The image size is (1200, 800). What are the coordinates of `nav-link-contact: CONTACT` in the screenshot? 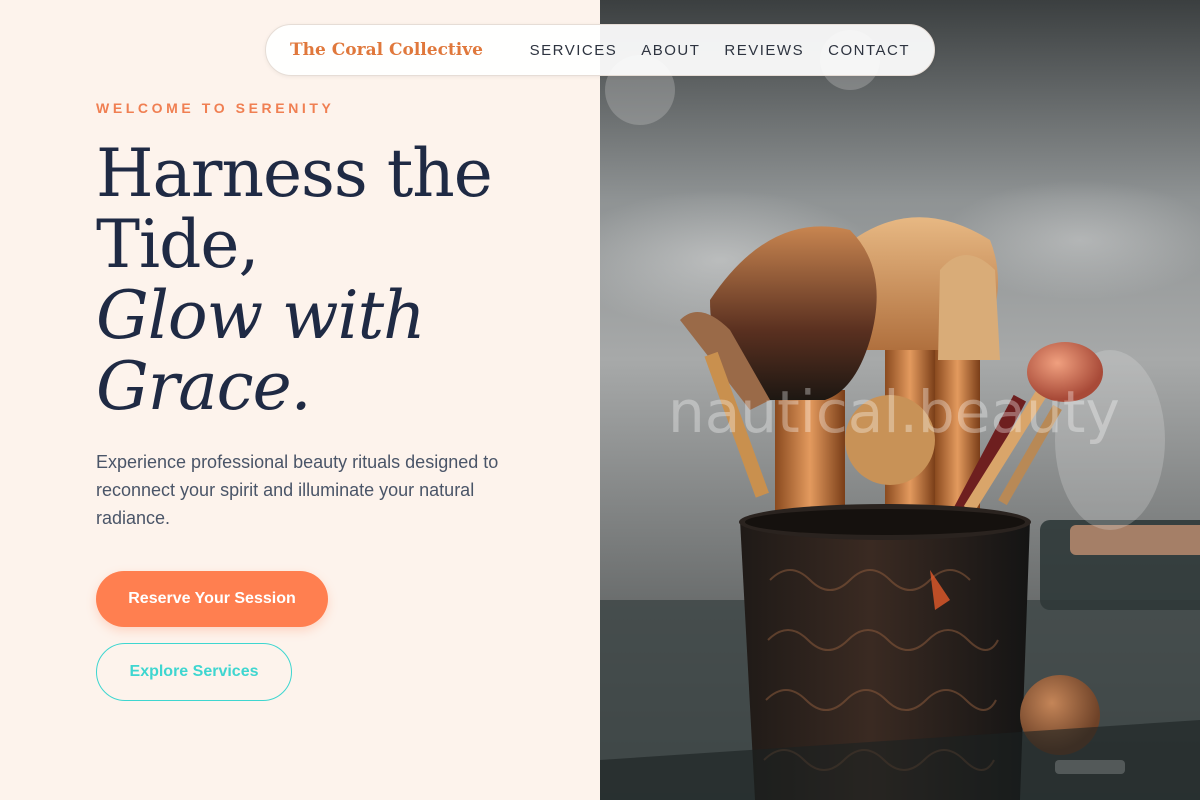 It's located at (869, 50).